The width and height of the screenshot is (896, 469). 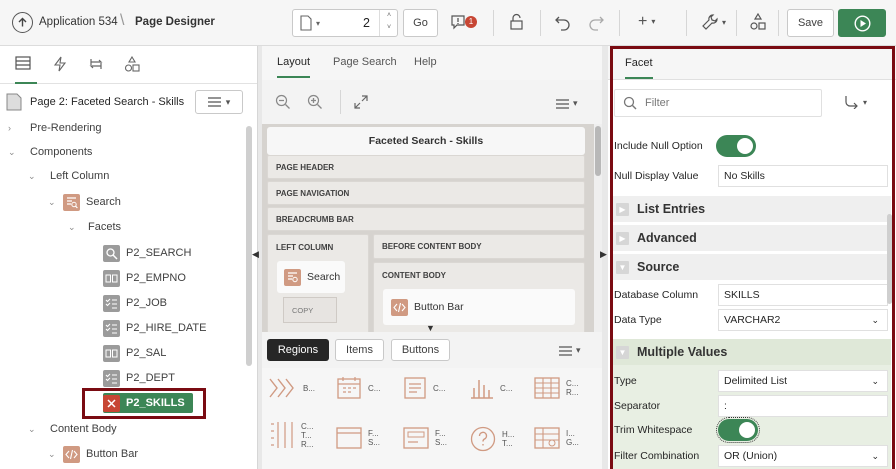 What do you see at coordinates (219, 102) in the screenshot?
I see `tree-menu-button: ▾` at bounding box center [219, 102].